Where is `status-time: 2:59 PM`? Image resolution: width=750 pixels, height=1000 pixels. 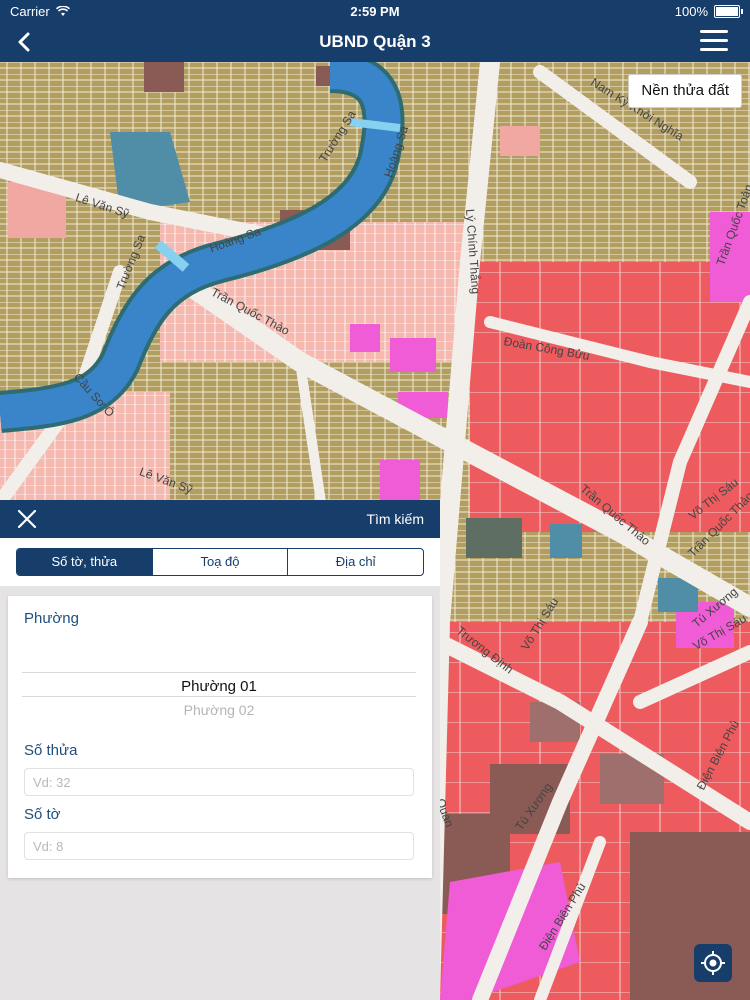
status-time: 2:59 PM is located at coordinates (375, 11).